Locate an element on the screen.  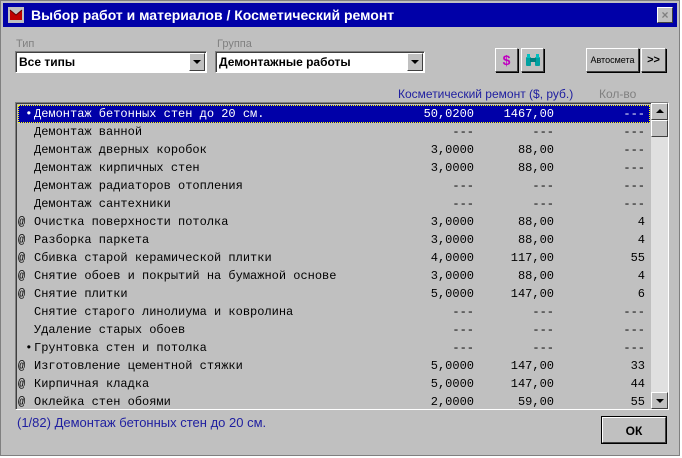
group-select: Демонтажные работы is located at coordinates (320, 62).